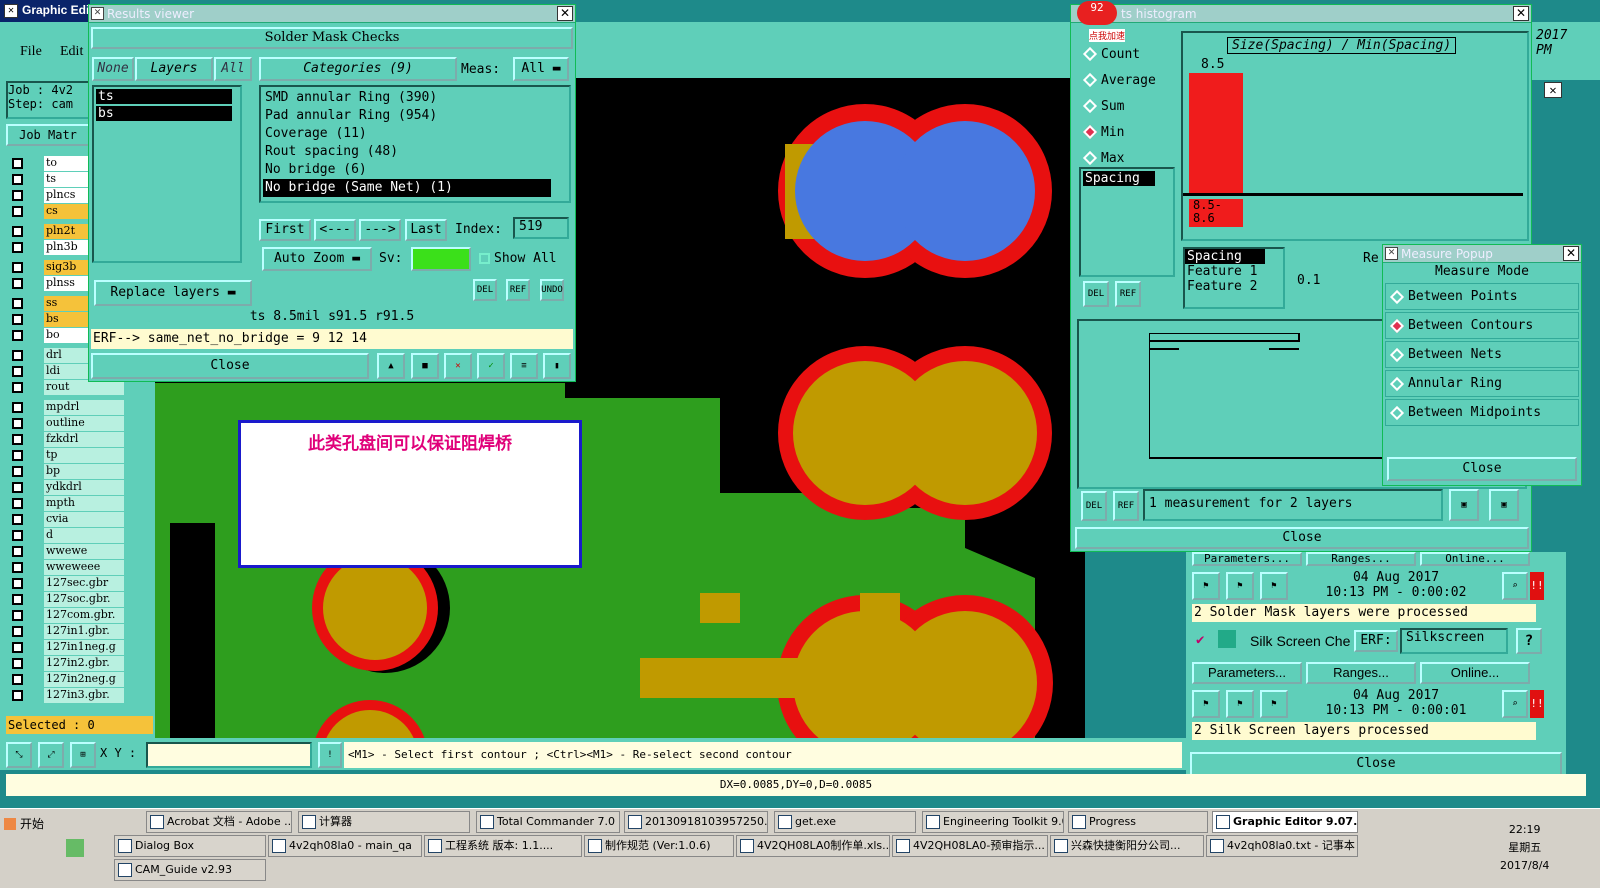 Image resolution: width=1600 pixels, height=888 pixels. Describe the element at coordinates (1482, 325) in the screenshot. I see `measure-option: Between Contours` at that location.